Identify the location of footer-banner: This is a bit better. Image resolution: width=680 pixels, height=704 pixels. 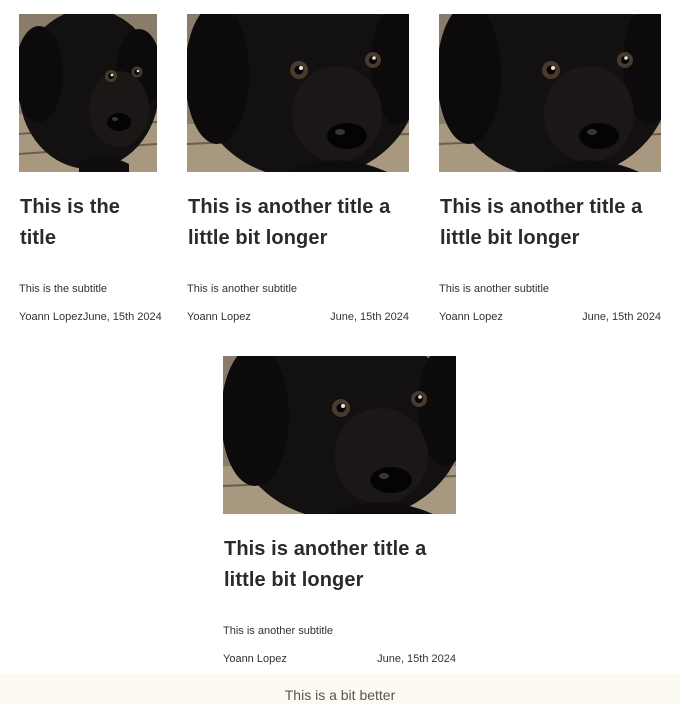
(340, 689).